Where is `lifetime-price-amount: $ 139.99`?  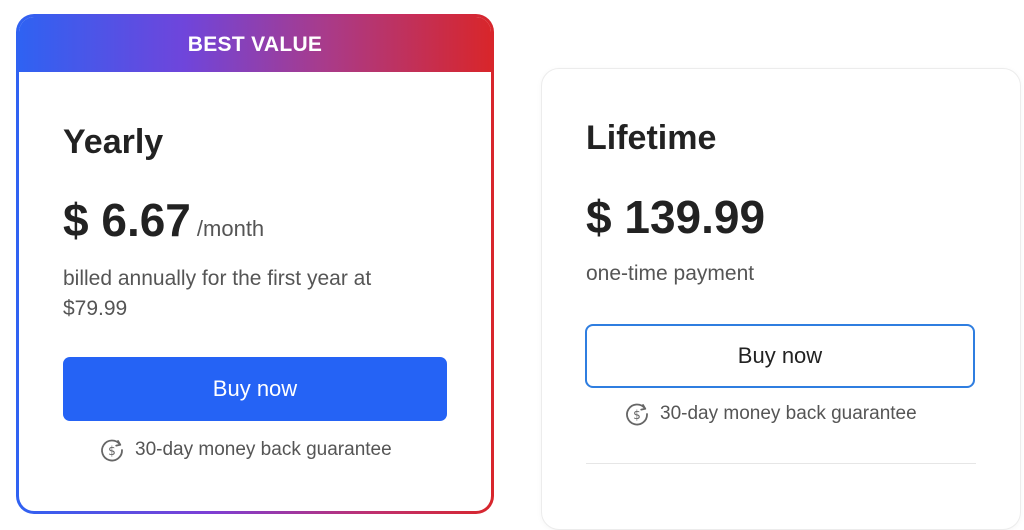 lifetime-price-amount: $ 139.99 is located at coordinates (676, 217).